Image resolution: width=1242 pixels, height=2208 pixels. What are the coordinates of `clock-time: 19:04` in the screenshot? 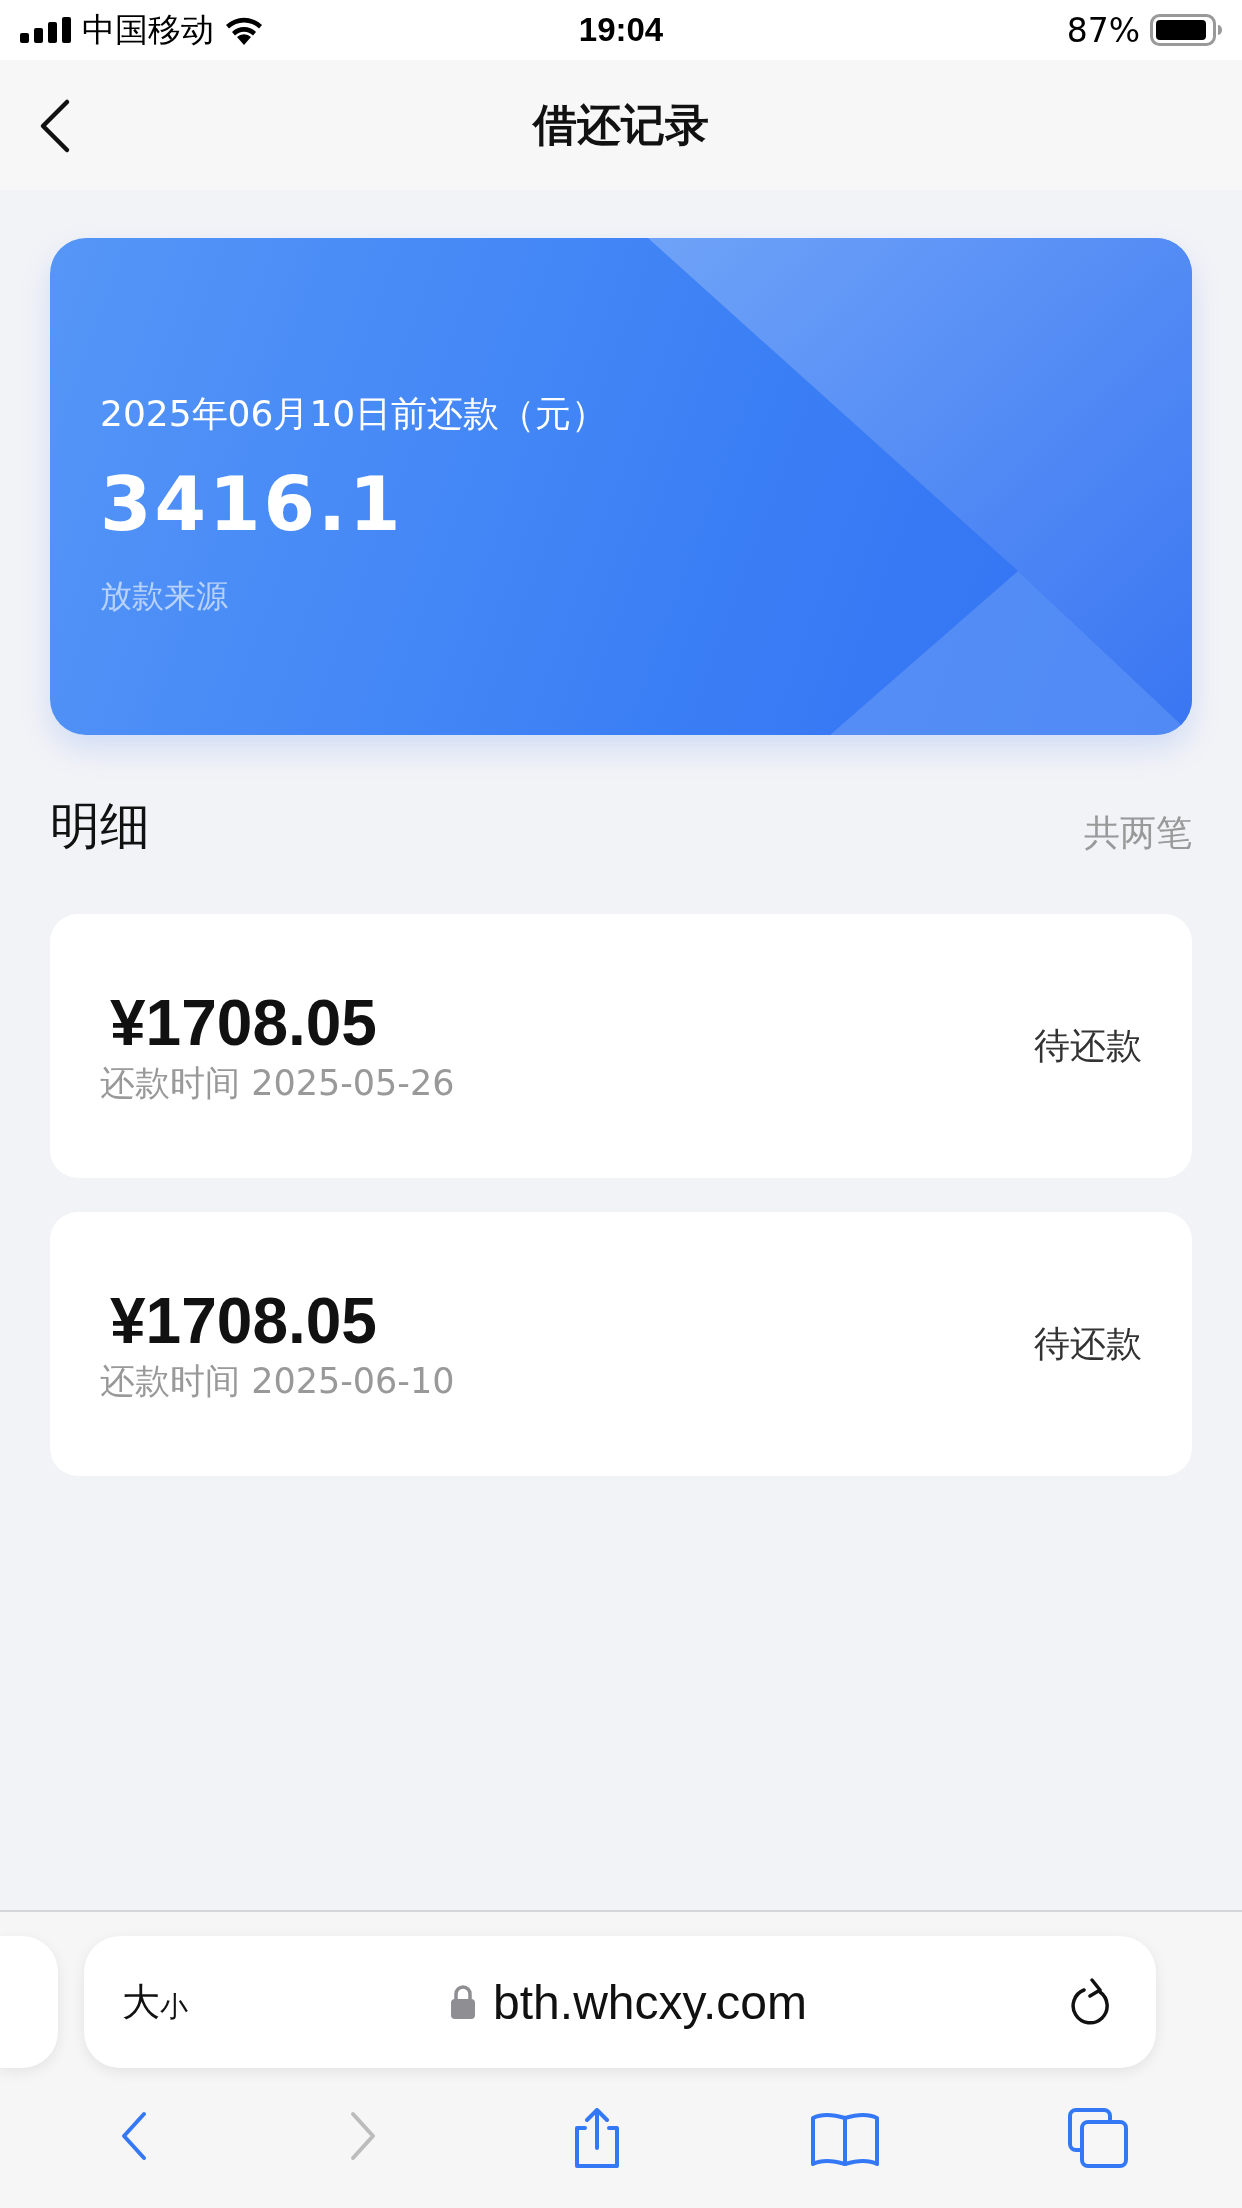 It's located at (621, 30).